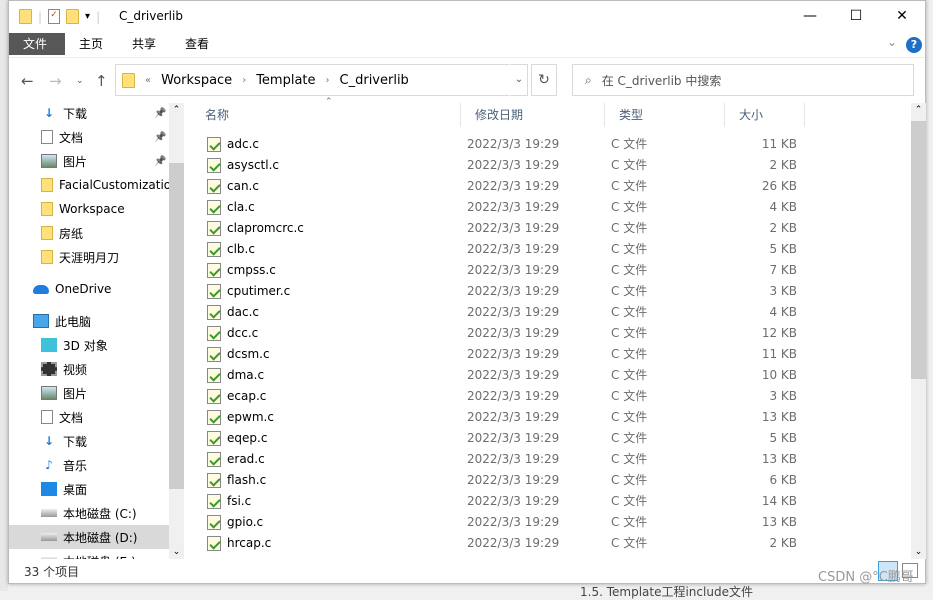 This screenshot has height=600, width=933. What do you see at coordinates (89, 513) in the screenshot?
I see `nav-item: 本地磁盘 (C:)` at bounding box center [89, 513].